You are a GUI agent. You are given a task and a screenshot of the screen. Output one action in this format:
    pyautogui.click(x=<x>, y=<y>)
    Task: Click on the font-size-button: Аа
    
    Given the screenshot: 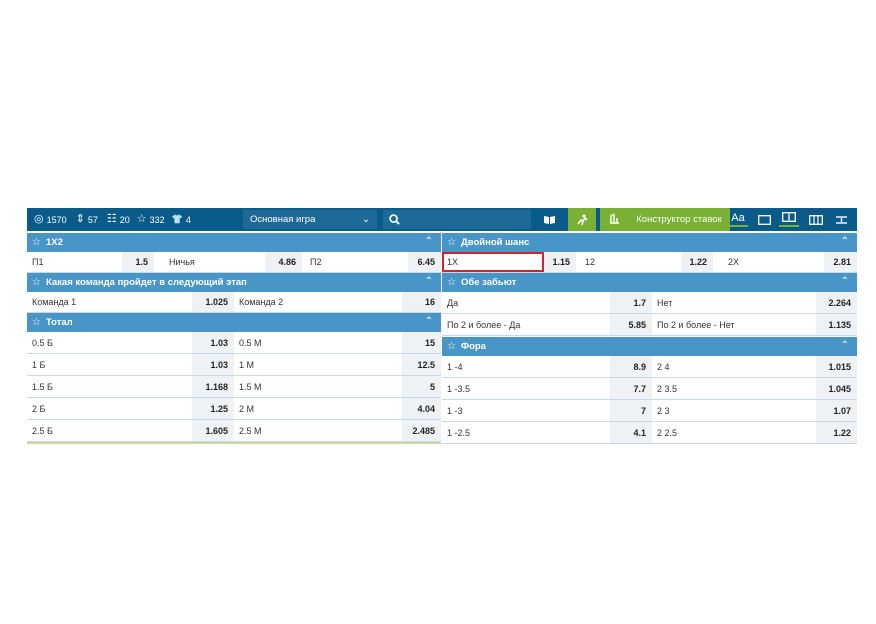 What is the action you would take?
    pyautogui.click(x=738, y=219)
    